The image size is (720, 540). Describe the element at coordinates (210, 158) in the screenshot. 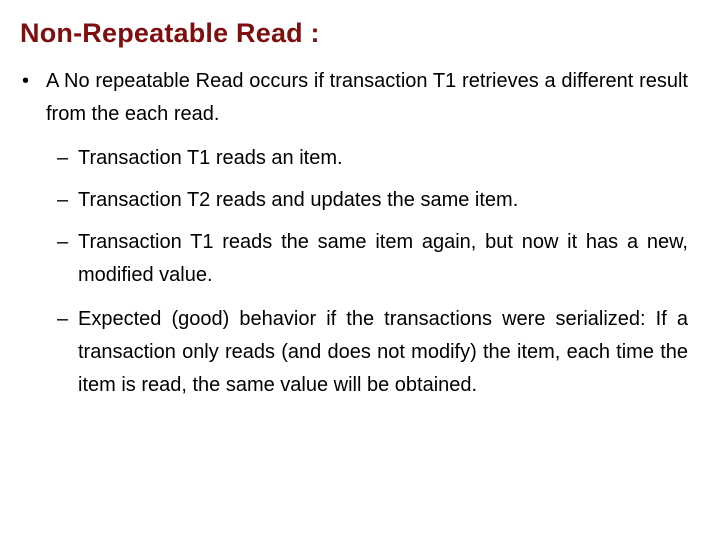

I see `sub-bullet-text: Transaction T1 reads an item.` at that location.